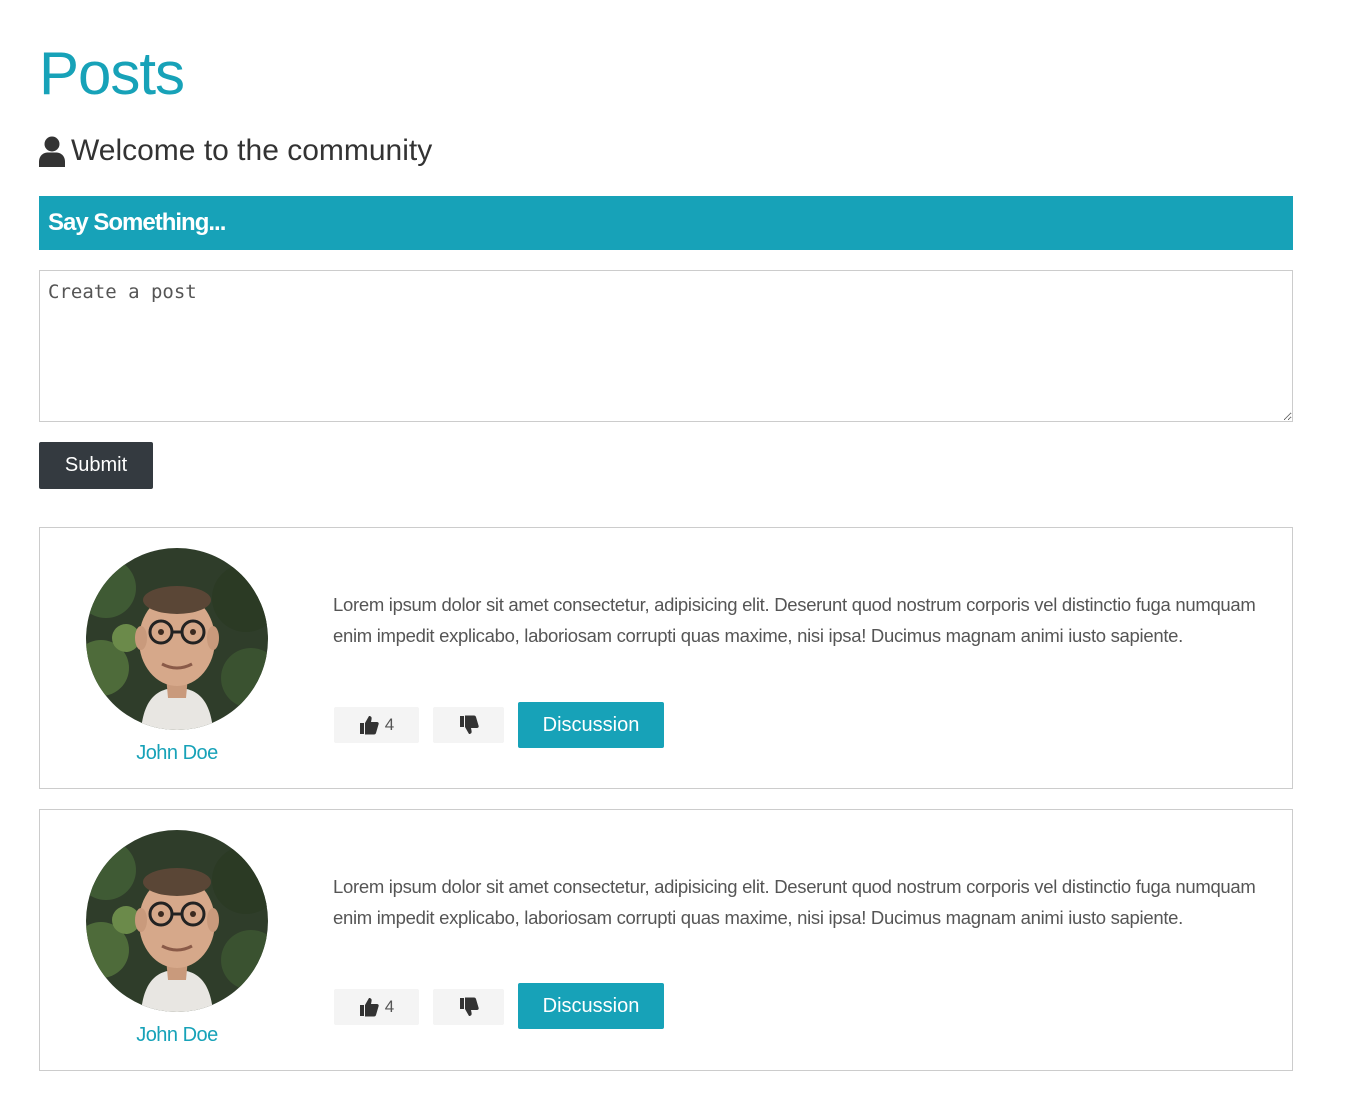 This screenshot has height=1113, width=1366. What do you see at coordinates (666, 346) in the screenshot?
I see `post-textarea` at bounding box center [666, 346].